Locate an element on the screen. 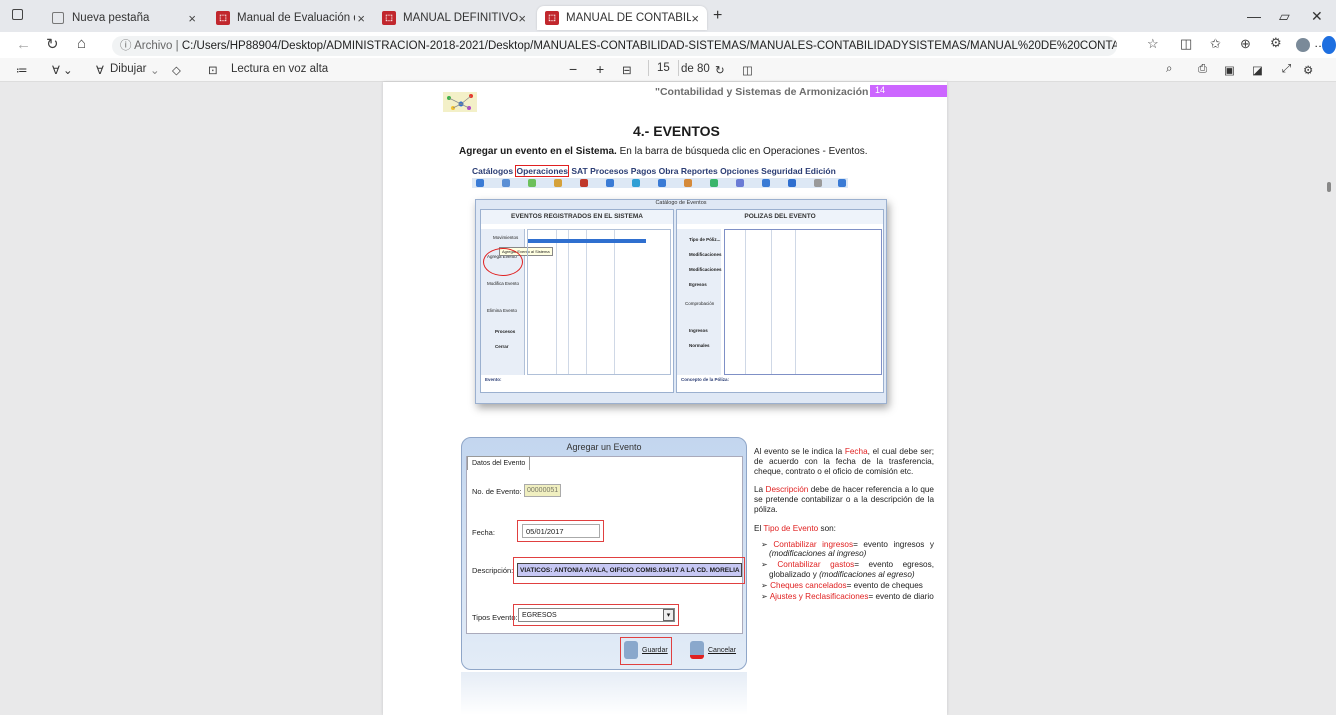 Image resolution: width=1336 pixels, height=715 pixels. cancelar-icon is located at coordinates (697, 650).